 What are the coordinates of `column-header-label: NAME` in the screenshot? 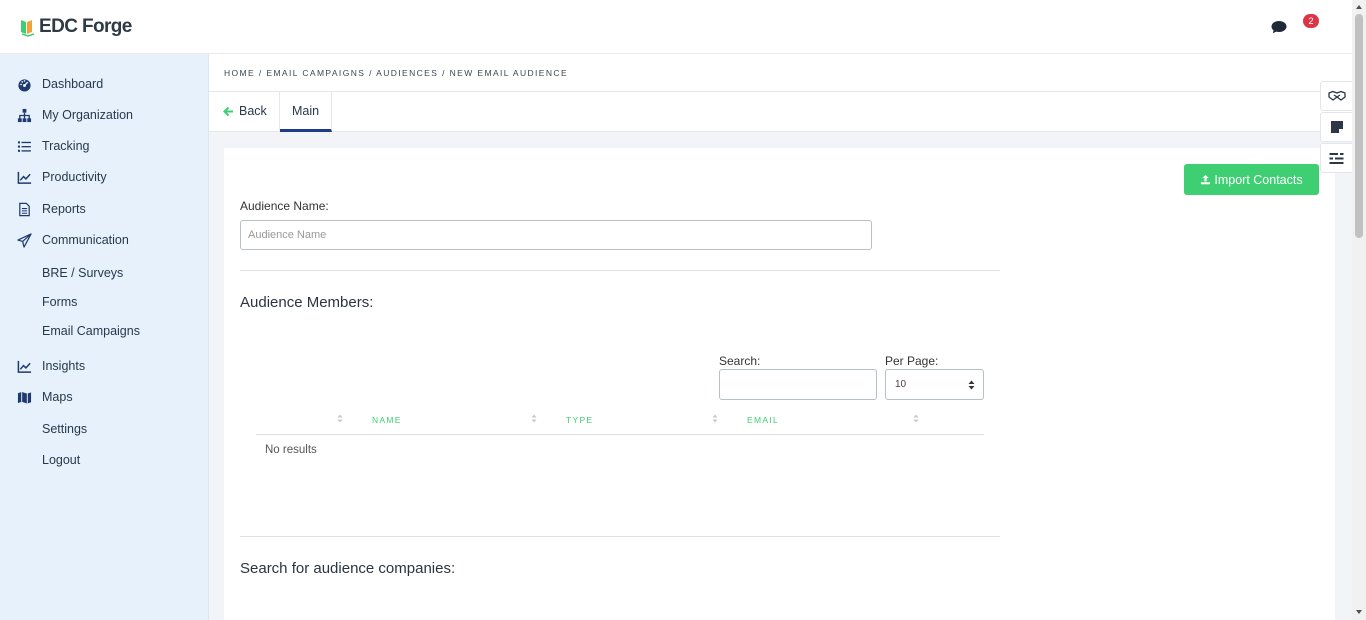 It's located at (387, 420).